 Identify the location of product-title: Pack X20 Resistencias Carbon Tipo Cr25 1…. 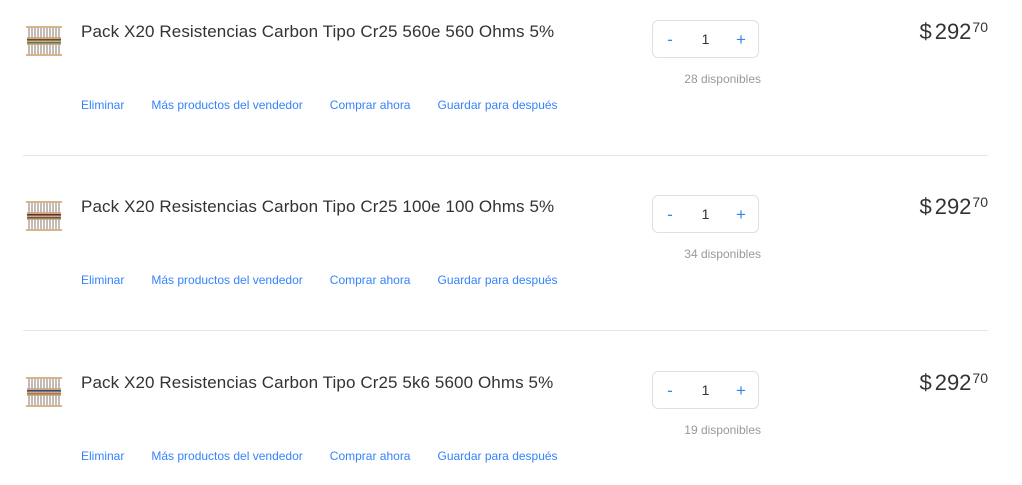
(317, 207).